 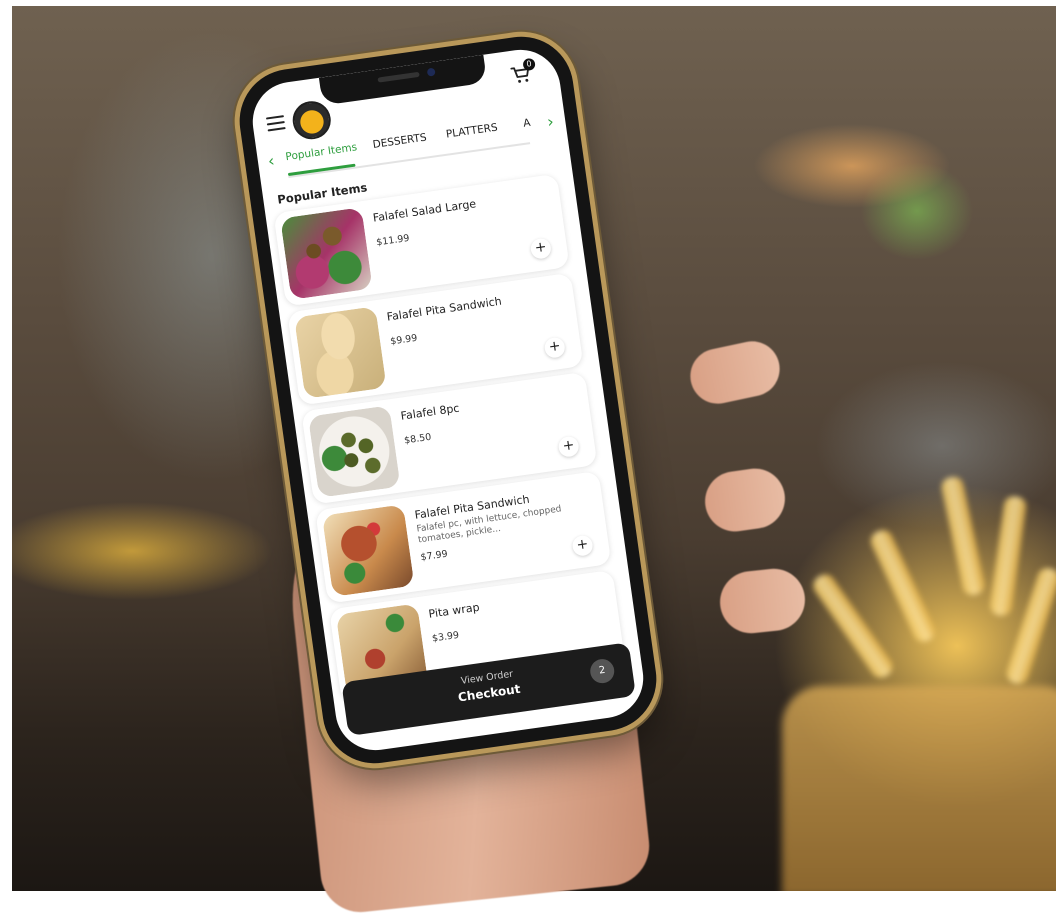 What do you see at coordinates (445, 637) in the screenshot?
I see `item-price: $3.99` at bounding box center [445, 637].